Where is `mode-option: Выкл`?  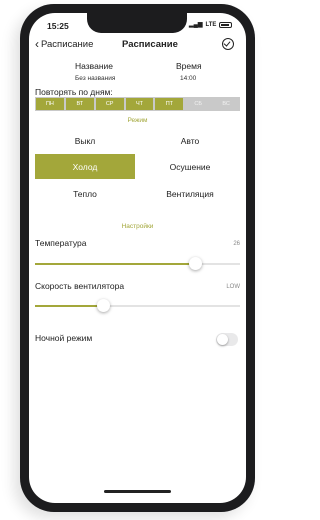
mode-option: Выкл is located at coordinates (85, 140).